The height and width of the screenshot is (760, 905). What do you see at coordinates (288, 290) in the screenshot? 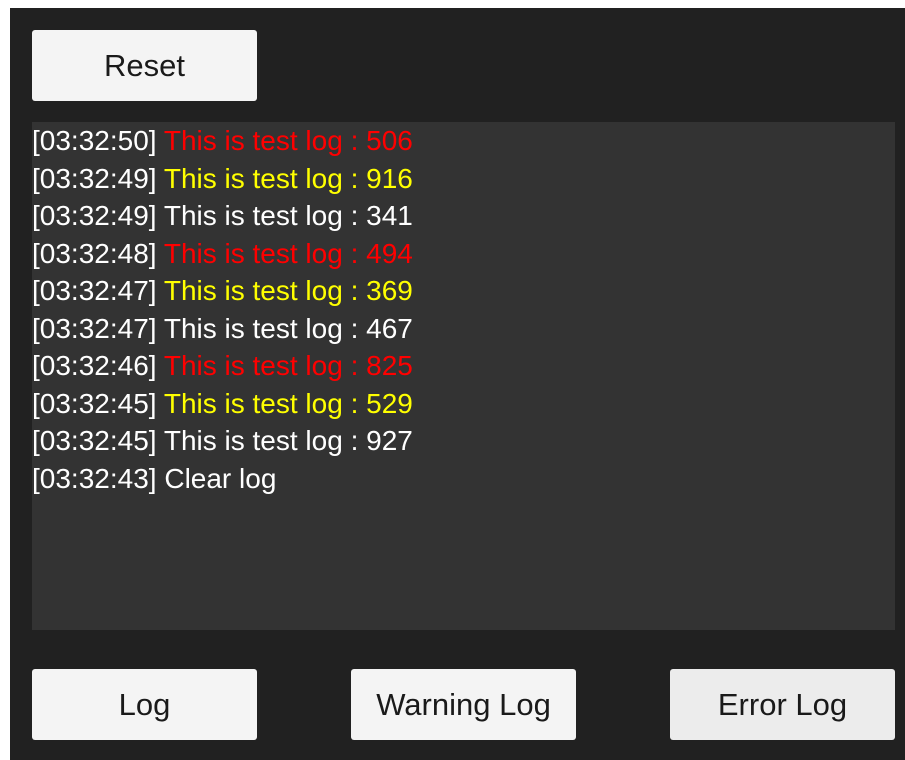
I see `log-message-warning: This is test log : 369` at bounding box center [288, 290].